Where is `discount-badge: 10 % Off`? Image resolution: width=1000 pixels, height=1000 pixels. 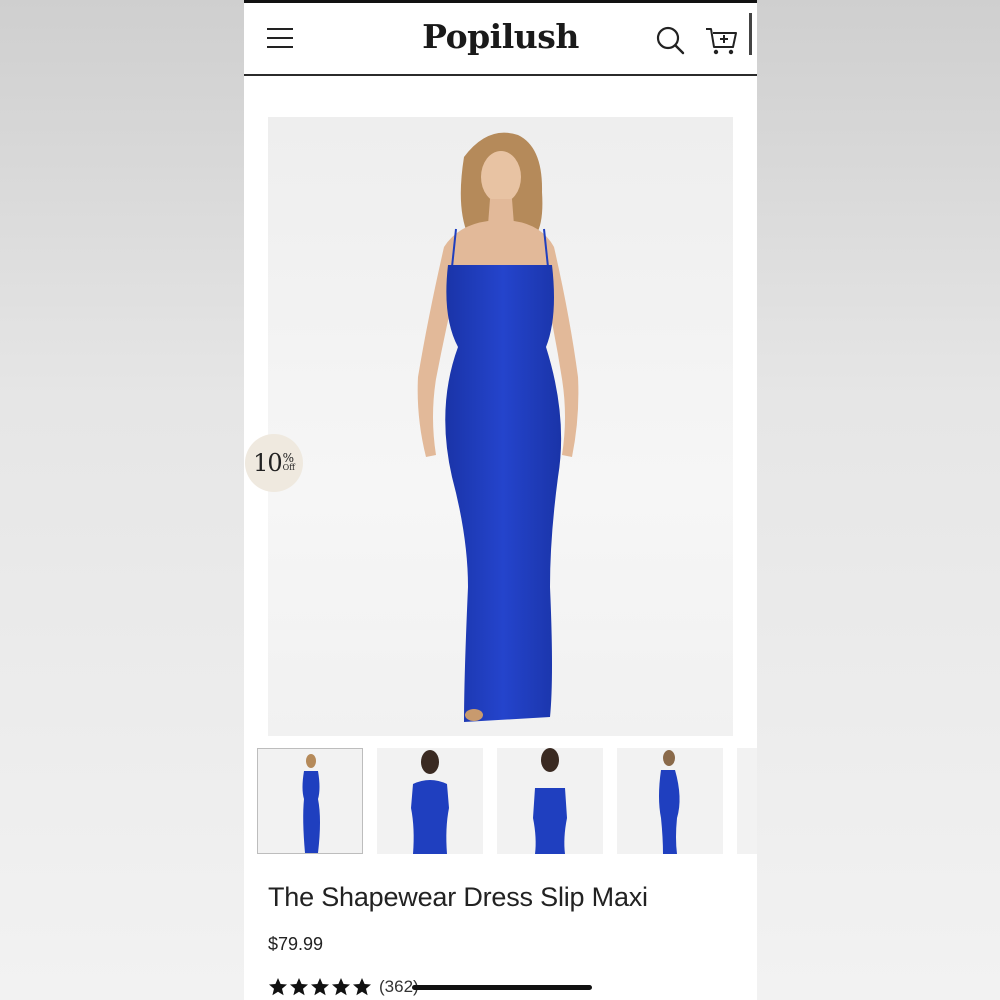
discount-badge: 10 % Off is located at coordinates (274, 463).